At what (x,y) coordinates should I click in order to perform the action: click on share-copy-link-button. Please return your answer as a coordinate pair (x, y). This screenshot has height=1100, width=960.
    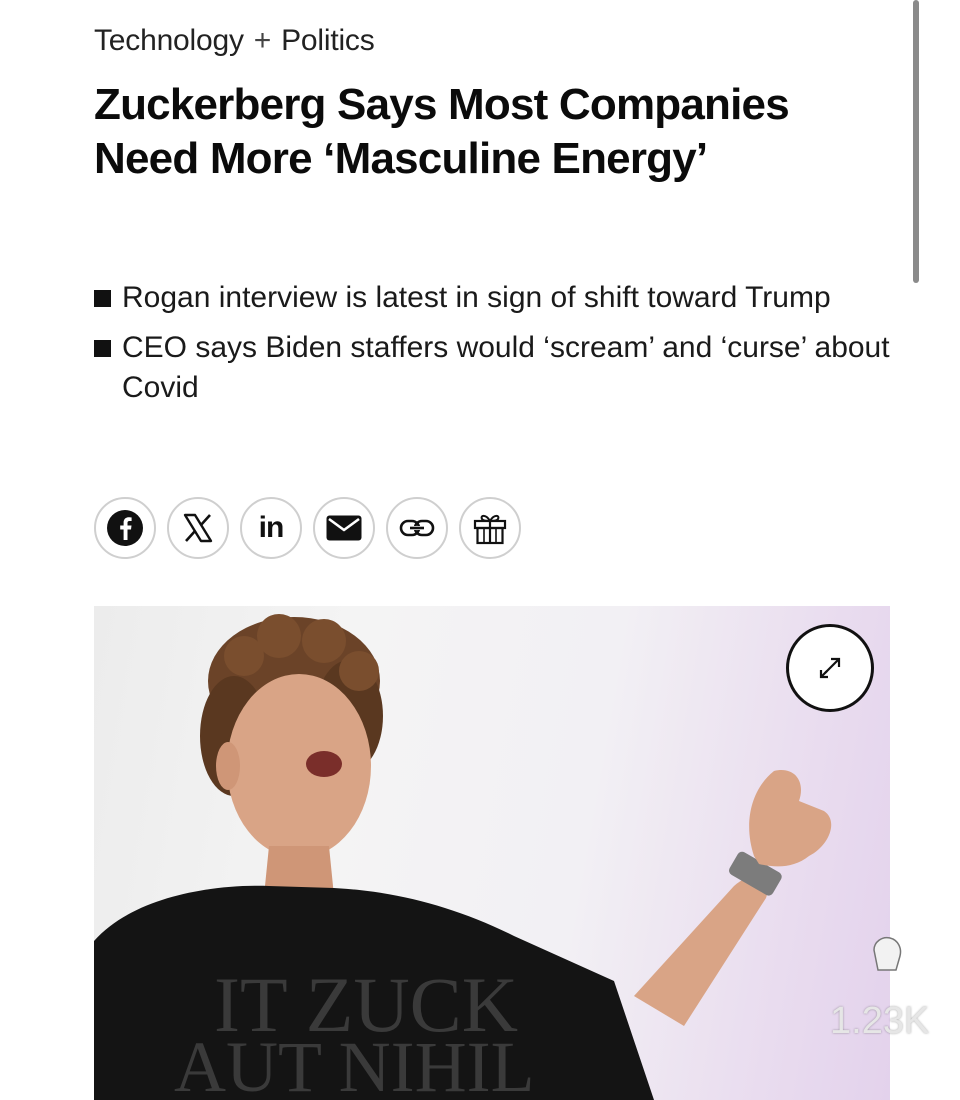
    Looking at the image, I should click on (417, 528).